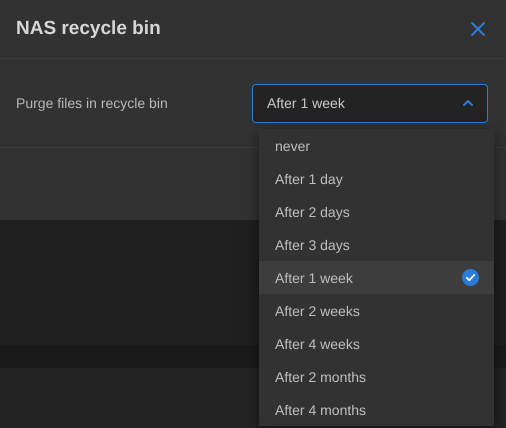  Describe the element at coordinates (370, 103) in the screenshot. I see `select-field: After 1 week` at that location.